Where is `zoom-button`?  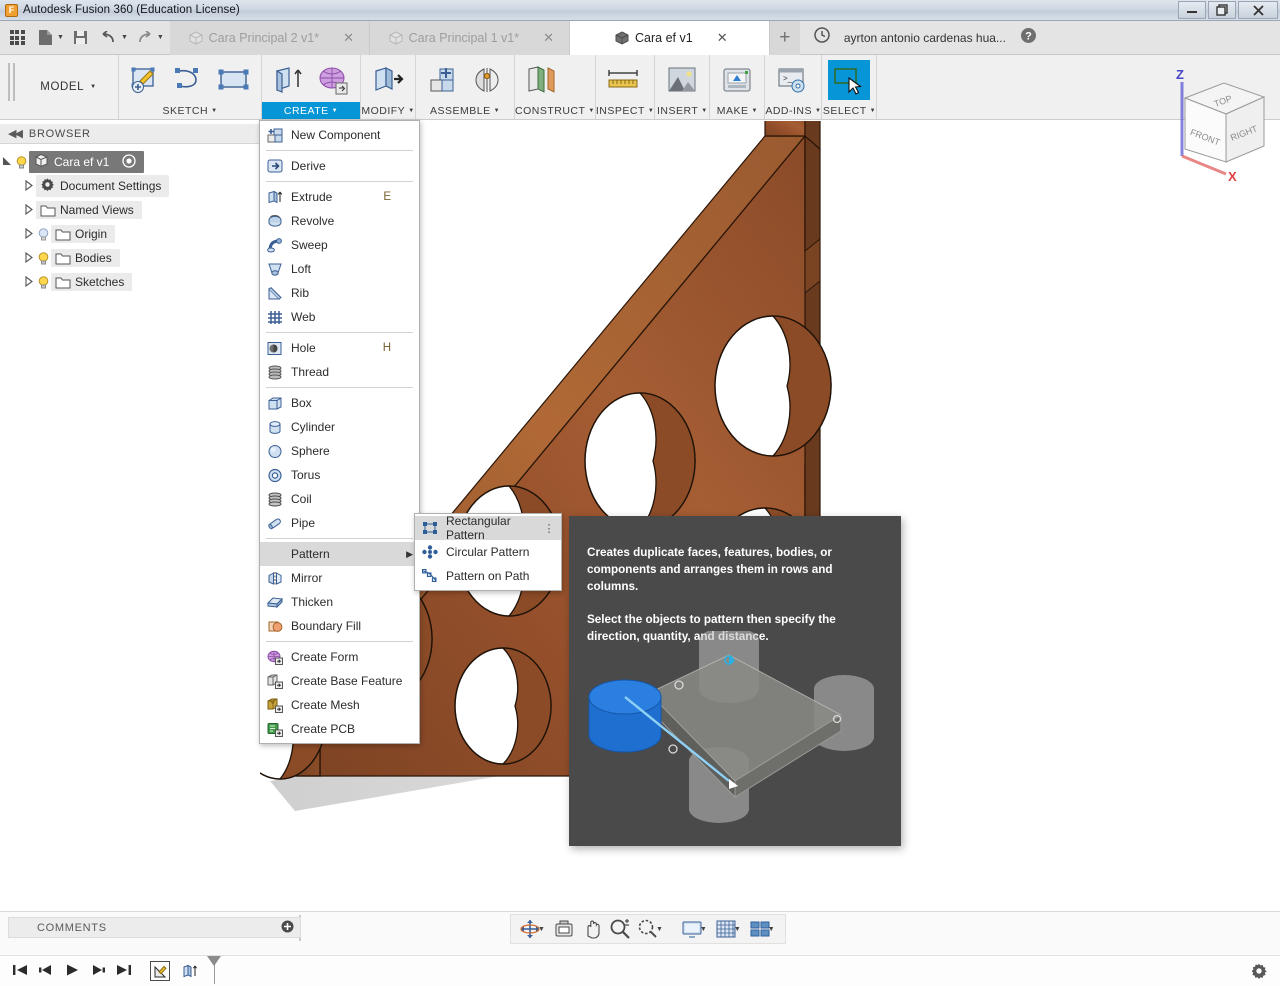
zoom-button is located at coordinates (620, 929).